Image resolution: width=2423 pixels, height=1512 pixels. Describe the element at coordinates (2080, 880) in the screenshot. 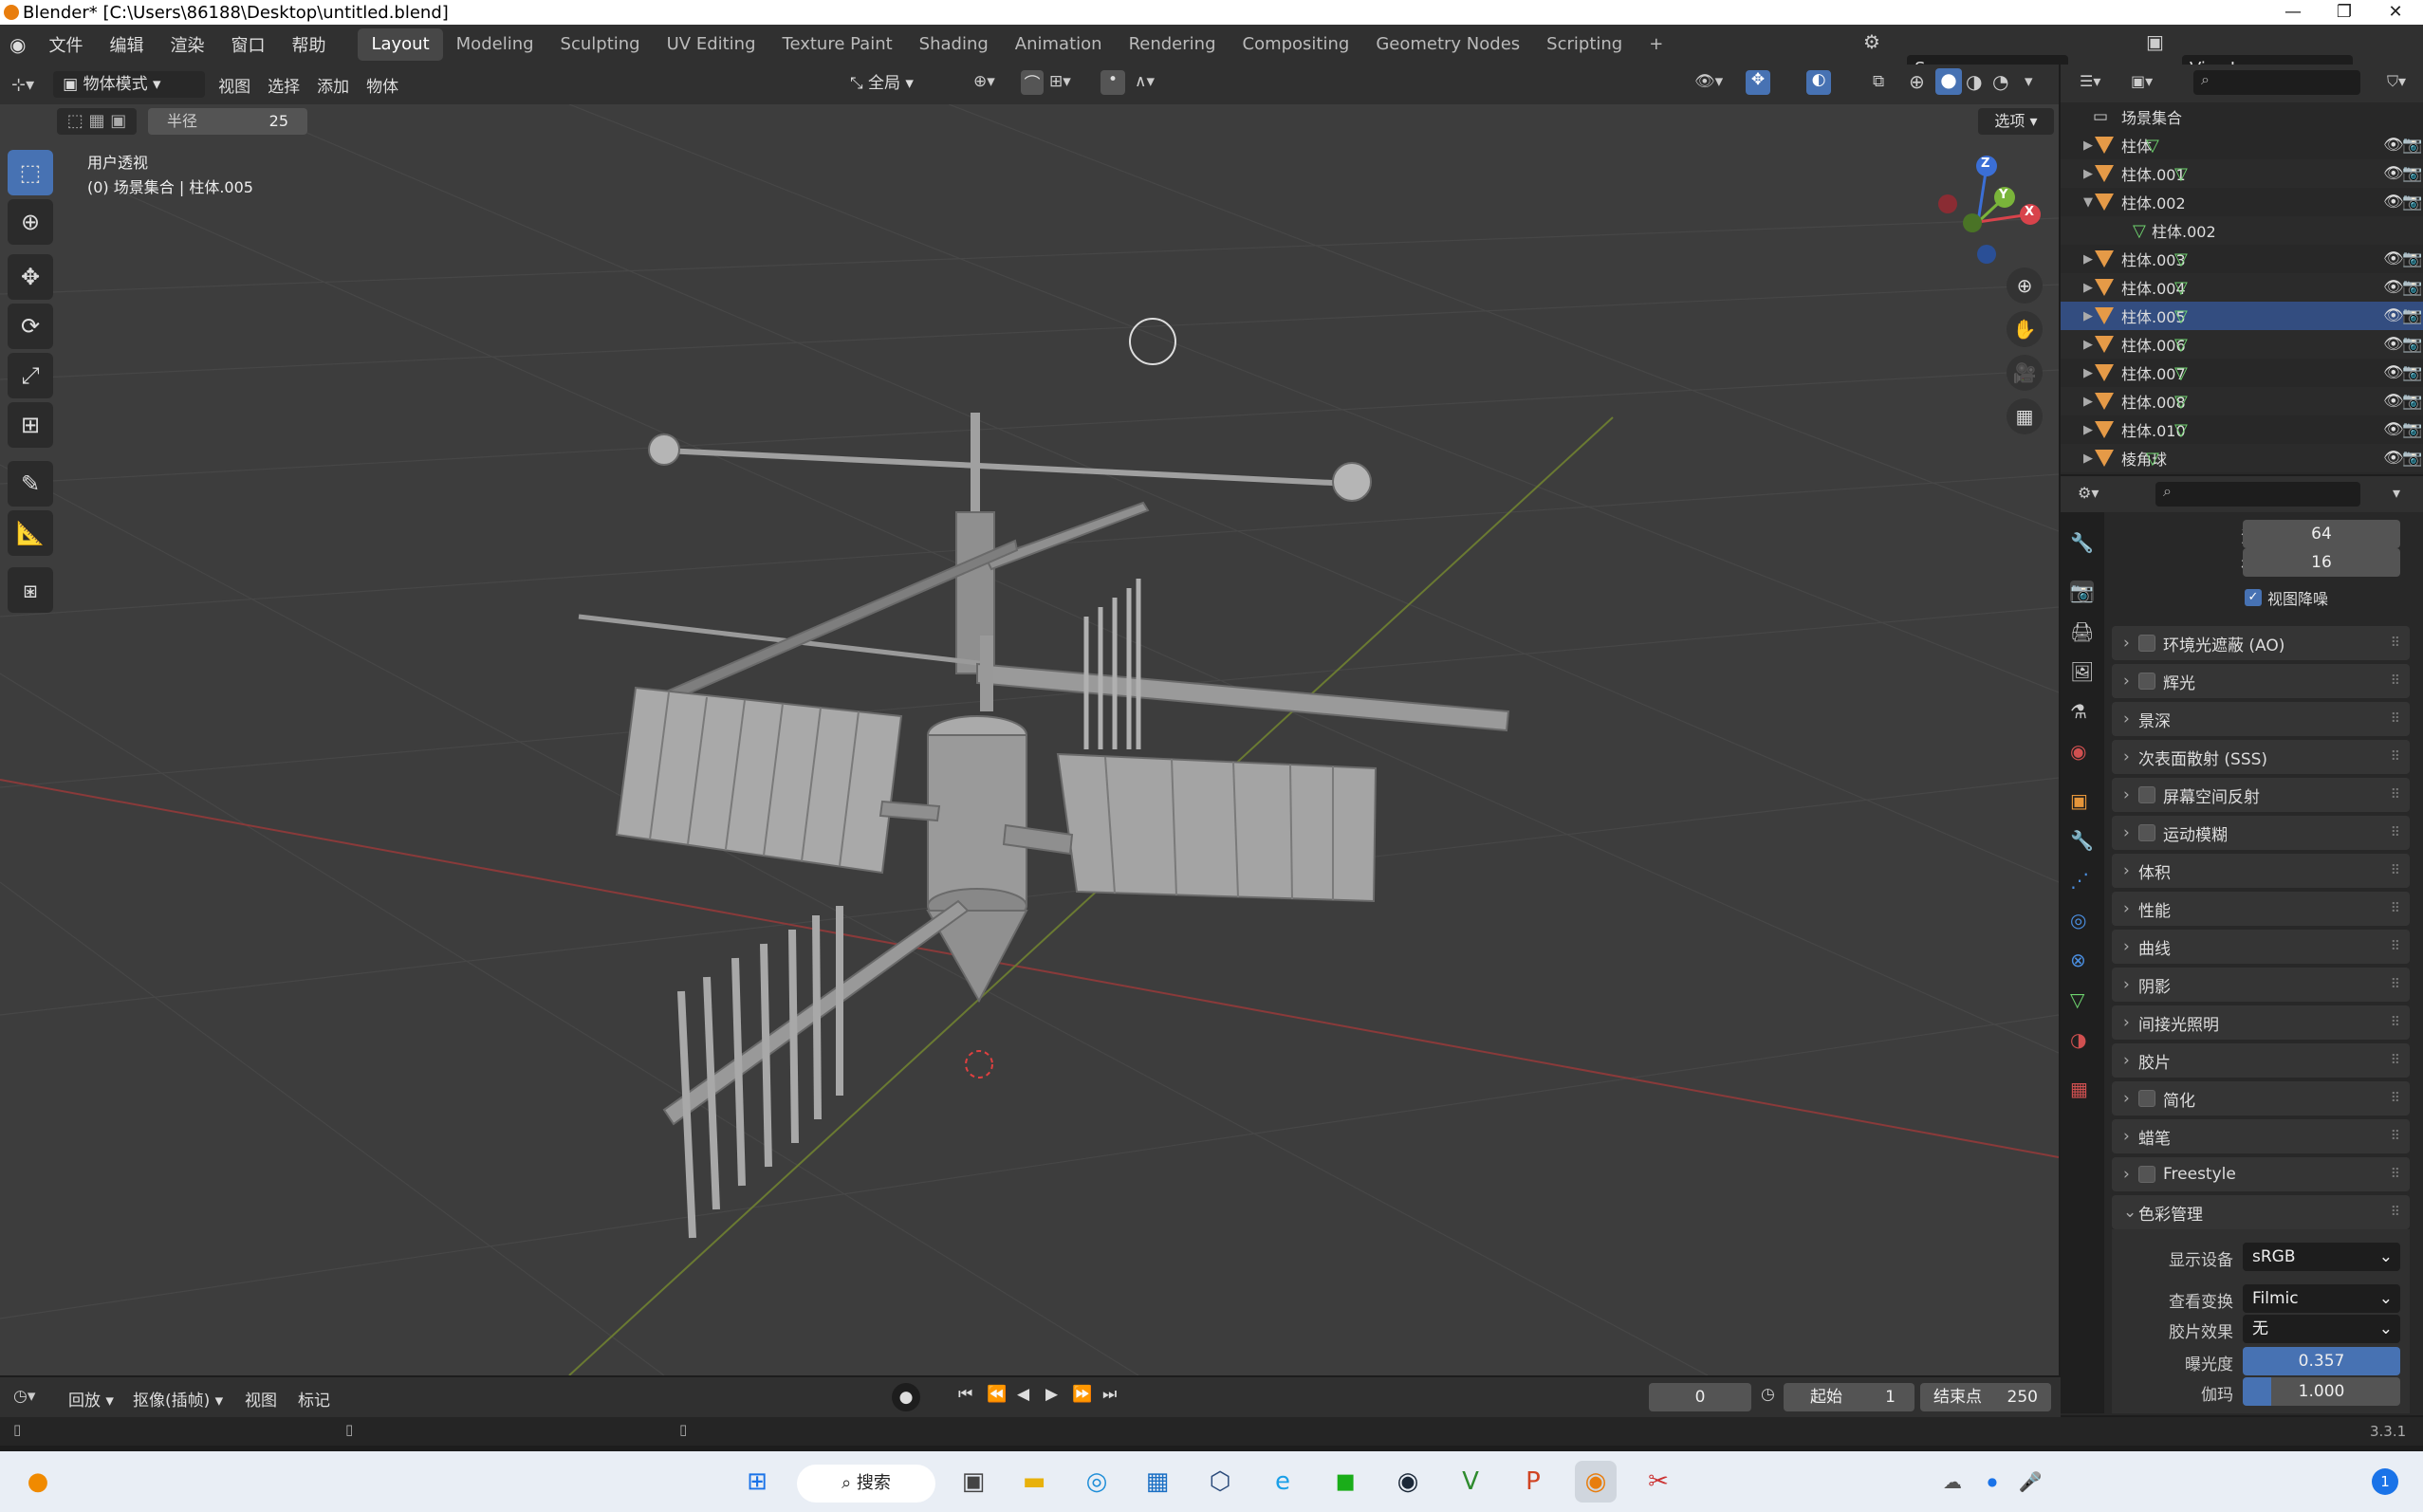

I see `particles-tab-icon: ⋰` at that location.